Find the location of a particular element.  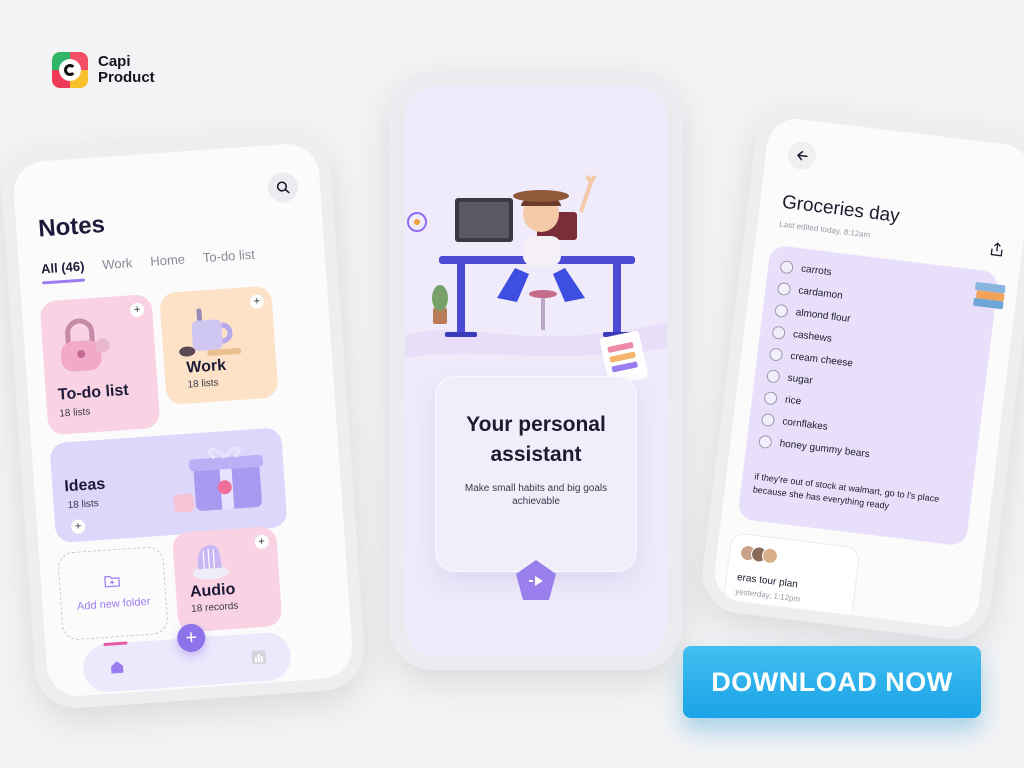

audio-count: 18 records is located at coordinates (214, 607).